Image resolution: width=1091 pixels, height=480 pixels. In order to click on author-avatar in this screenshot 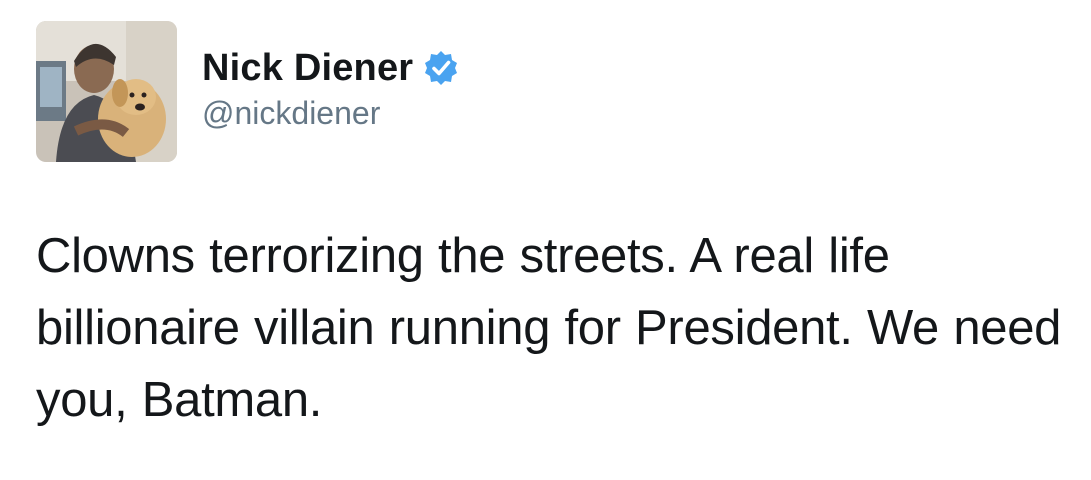, I will do `click(106, 91)`.